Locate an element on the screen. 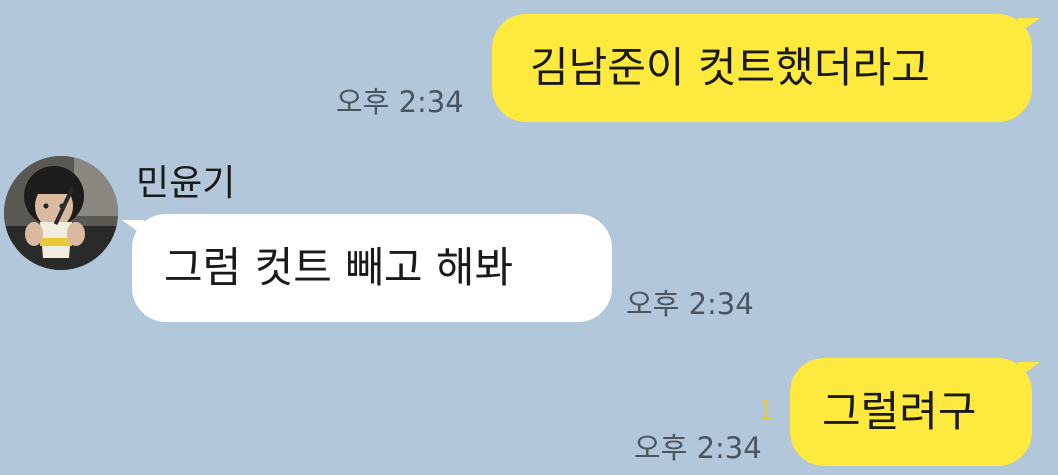 Image resolution: width=1058 pixels, height=475 pixels. message-bubble: 김남준이 컷트했더라고 is located at coordinates (762, 68).